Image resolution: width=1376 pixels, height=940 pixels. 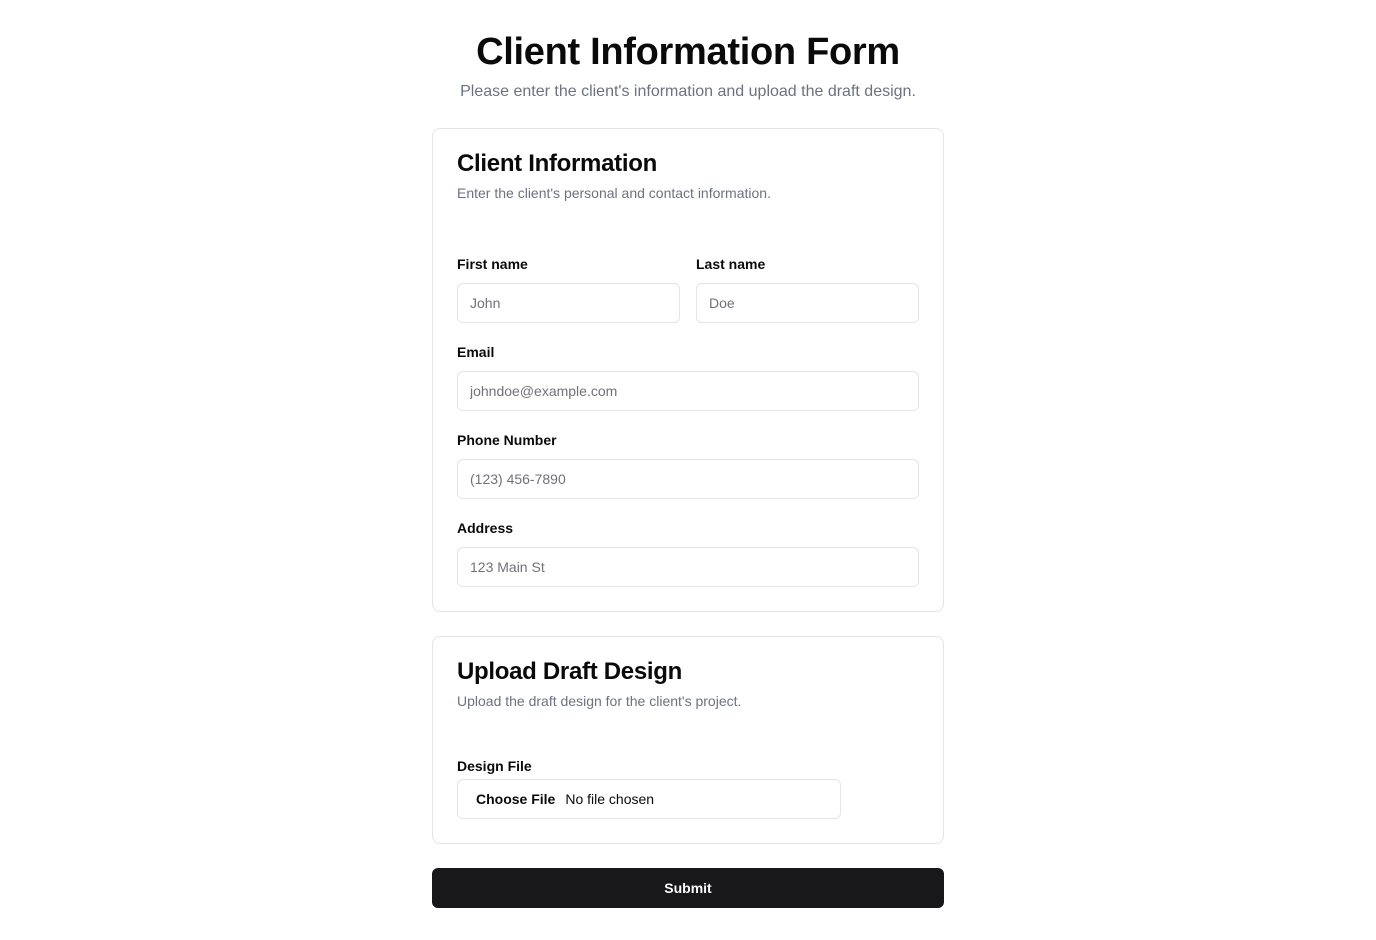 What do you see at coordinates (688, 391) in the screenshot?
I see `email-input` at bounding box center [688, 391].